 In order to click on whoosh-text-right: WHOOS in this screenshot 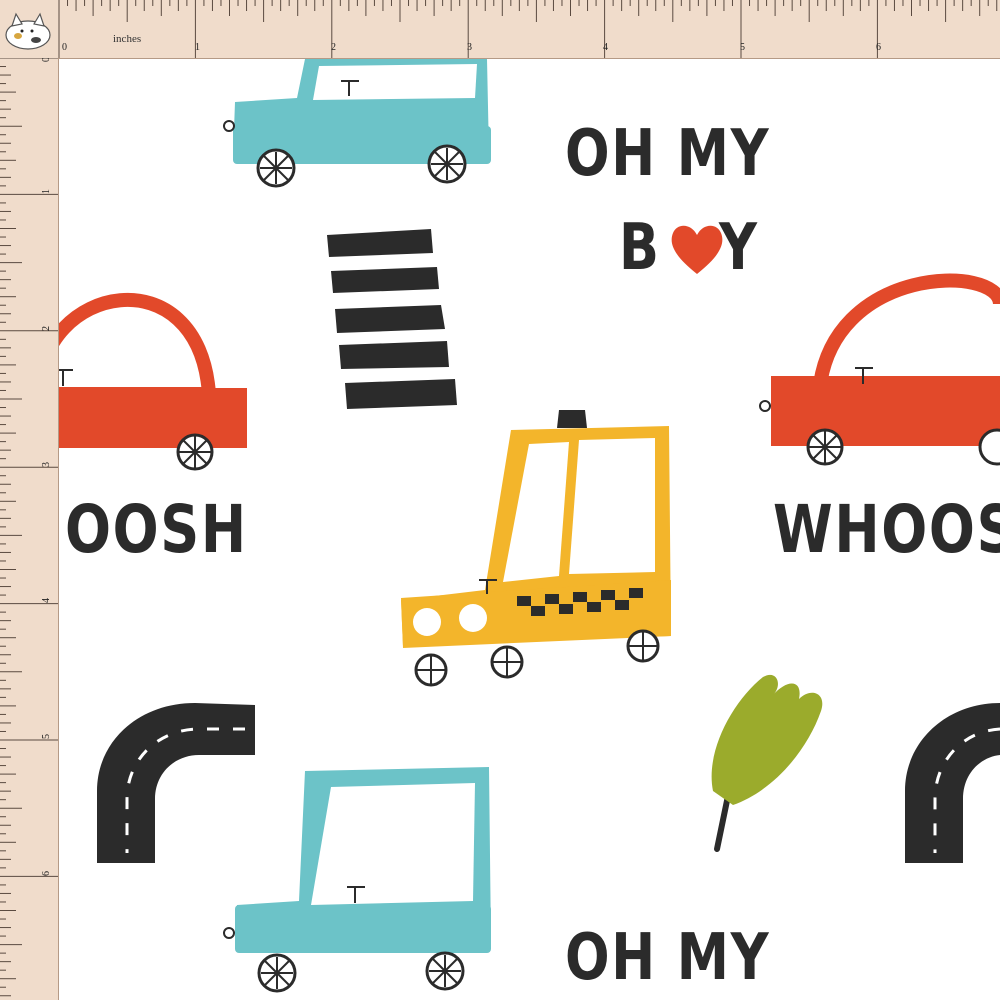, I will do `click(886, 529)`.